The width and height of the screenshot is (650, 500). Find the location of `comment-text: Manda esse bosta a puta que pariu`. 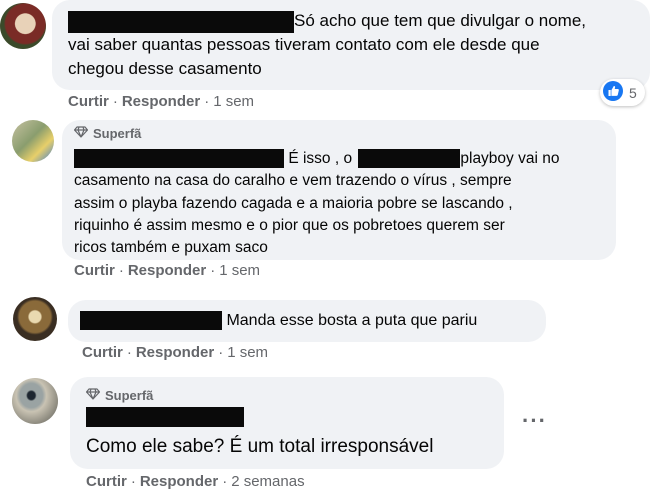

comment-text: Manda esse bosta a puta que pariu is located at coordinates (278, 321).